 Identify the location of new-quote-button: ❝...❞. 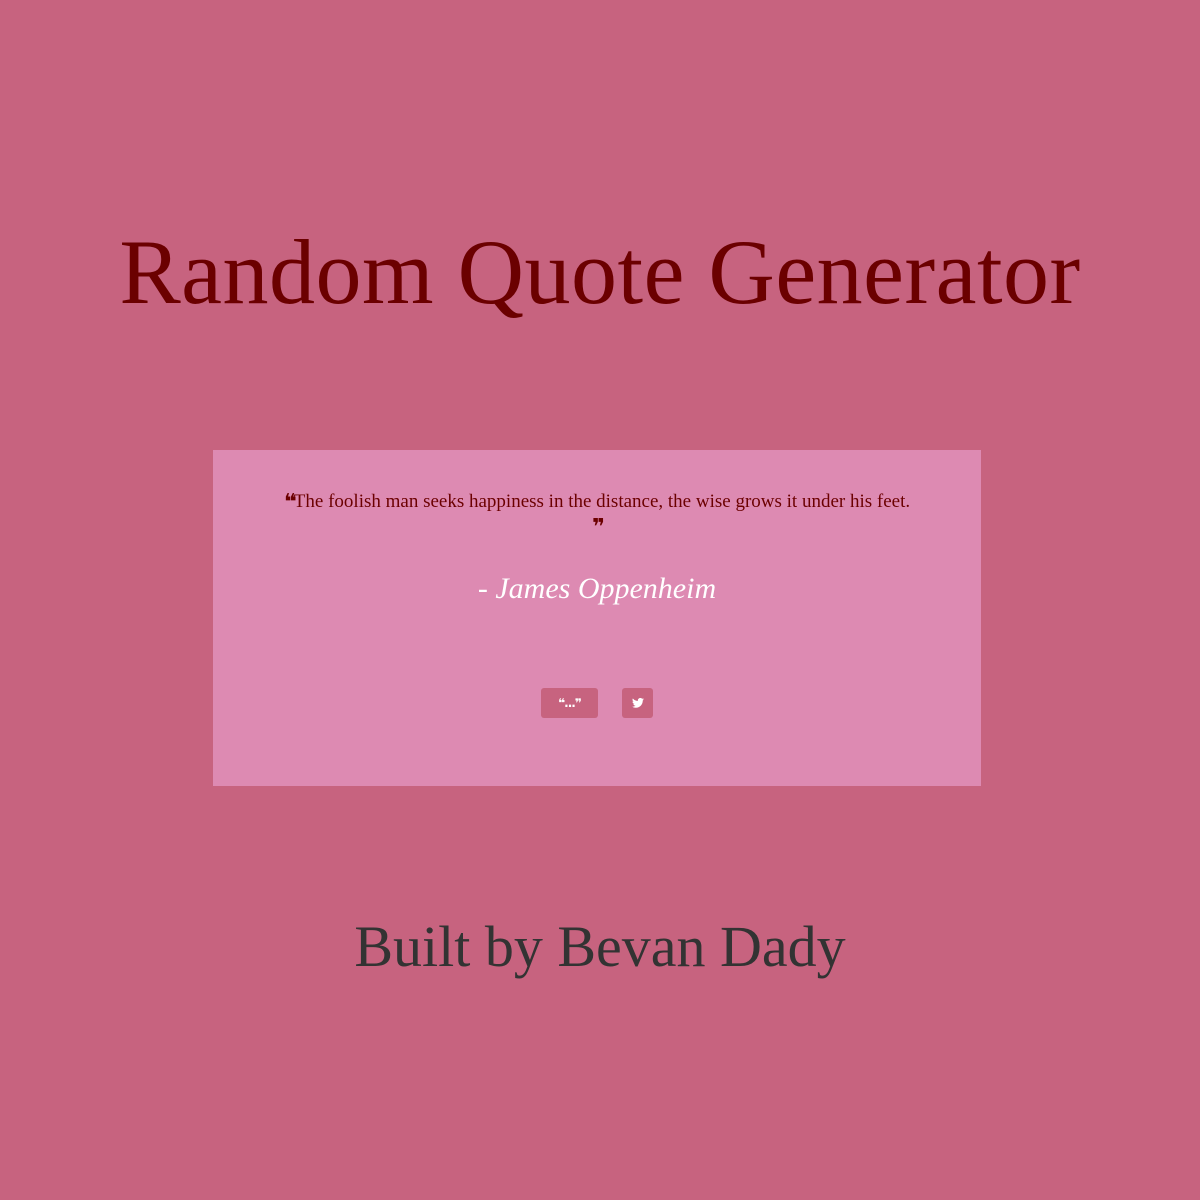
(569, 703).